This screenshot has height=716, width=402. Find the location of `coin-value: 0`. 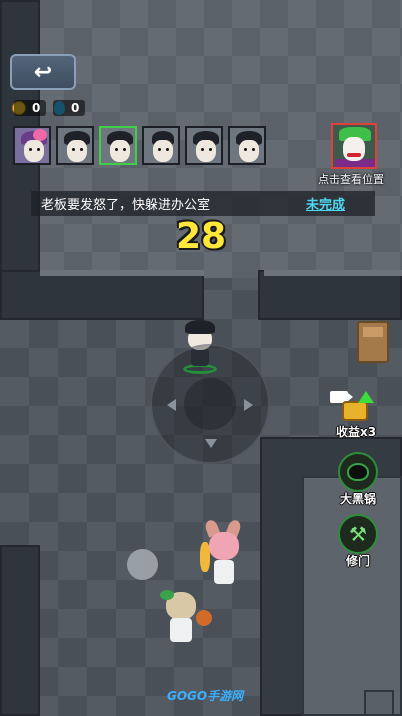

coin-value: 0 is located at coordinates (30, 108).